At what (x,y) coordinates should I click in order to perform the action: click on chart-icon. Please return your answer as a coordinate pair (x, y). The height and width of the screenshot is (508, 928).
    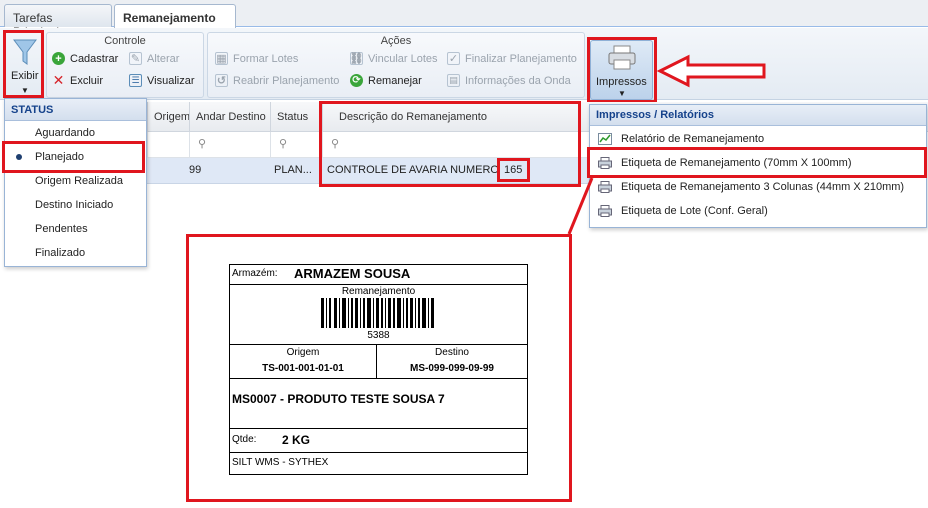
    Looking at the image, I should click on (605, 139).